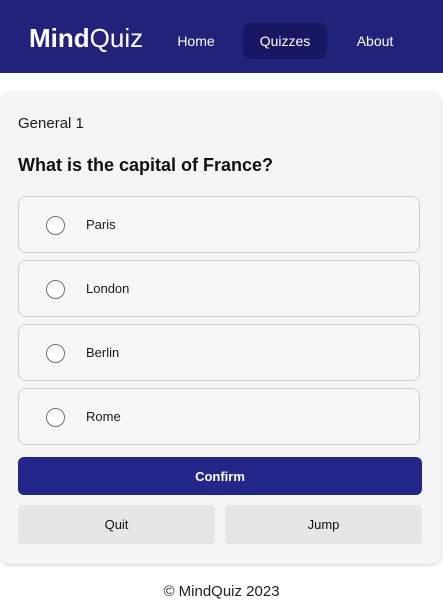  Describe the element at coordinates (375, 41) in the screenshot. I see `nav-about: About` at that location.